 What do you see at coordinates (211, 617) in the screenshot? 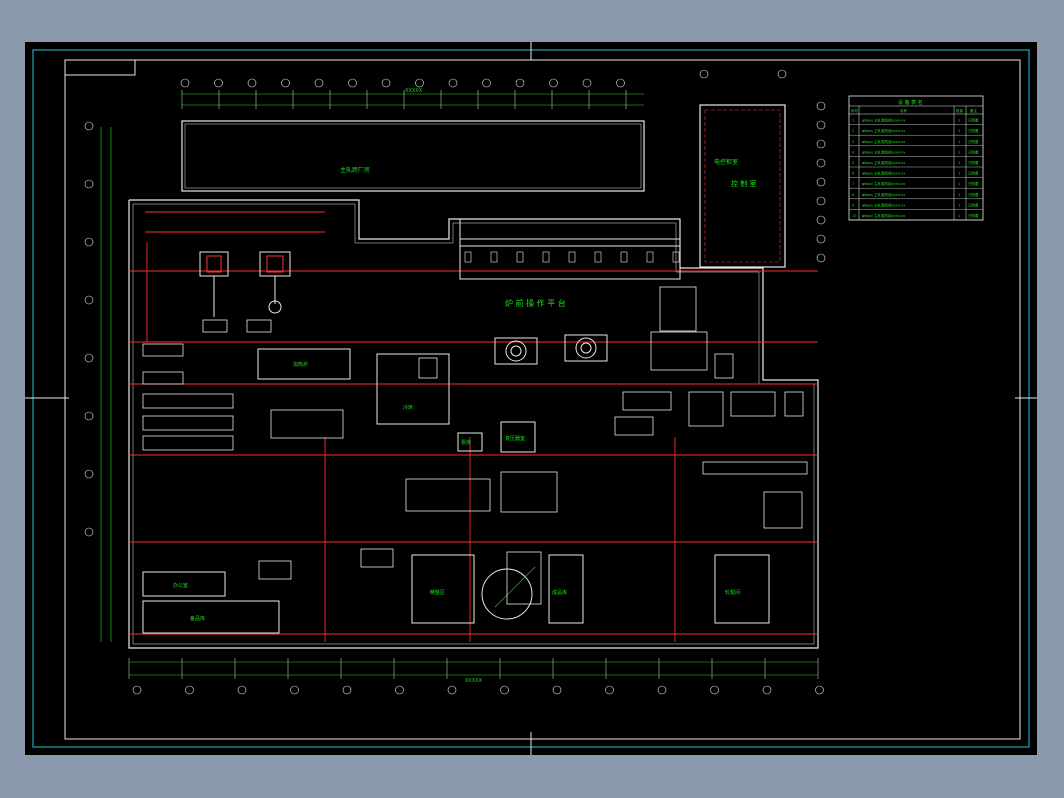
I see `room-warehouse: 备品库` at bounding box center [211, 617].